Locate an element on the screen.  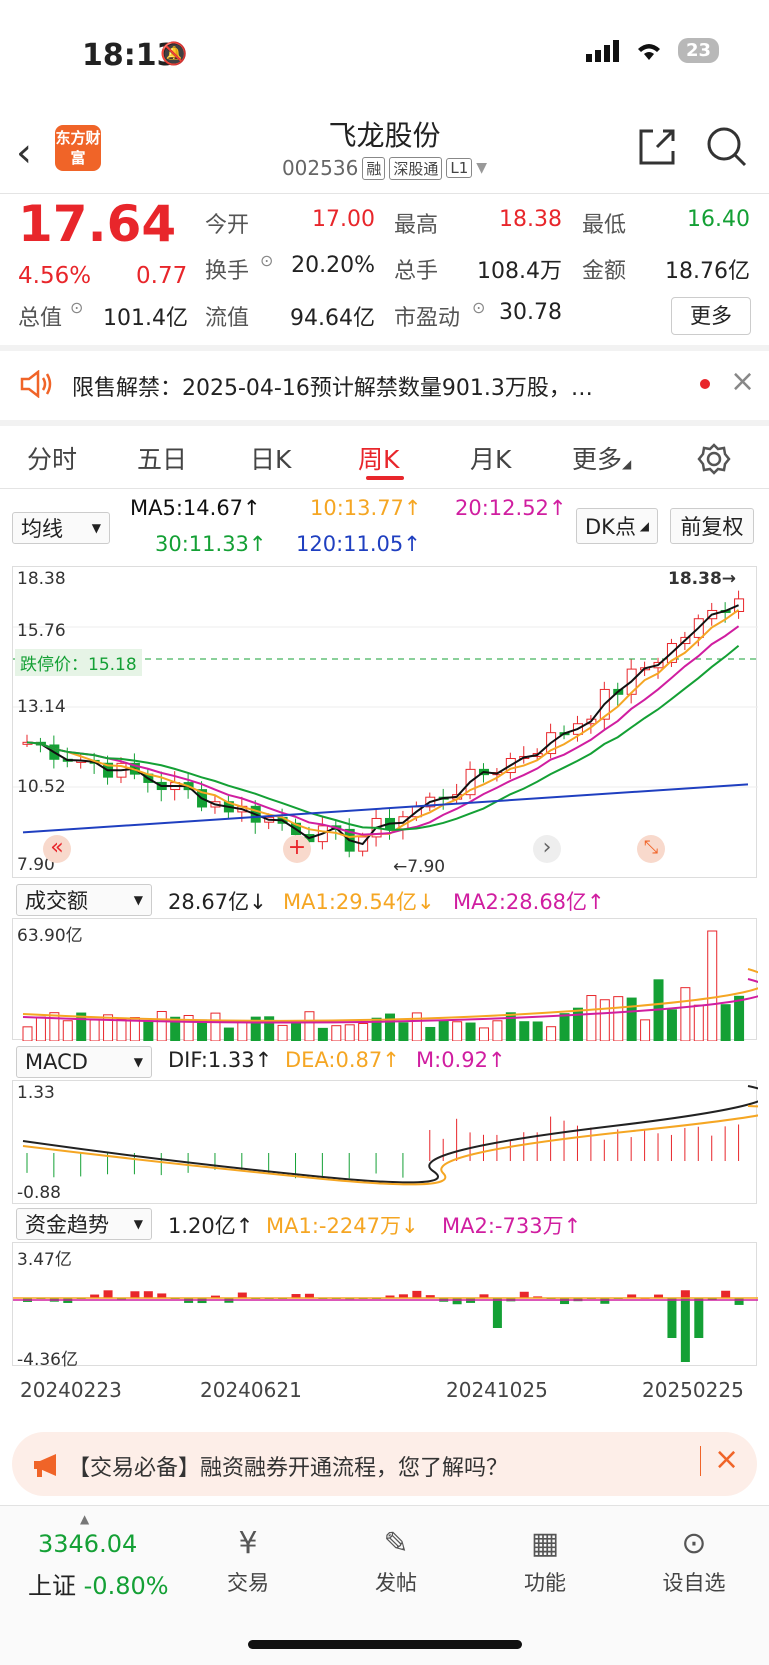
gear-icon is located at coordinates (714, 459).